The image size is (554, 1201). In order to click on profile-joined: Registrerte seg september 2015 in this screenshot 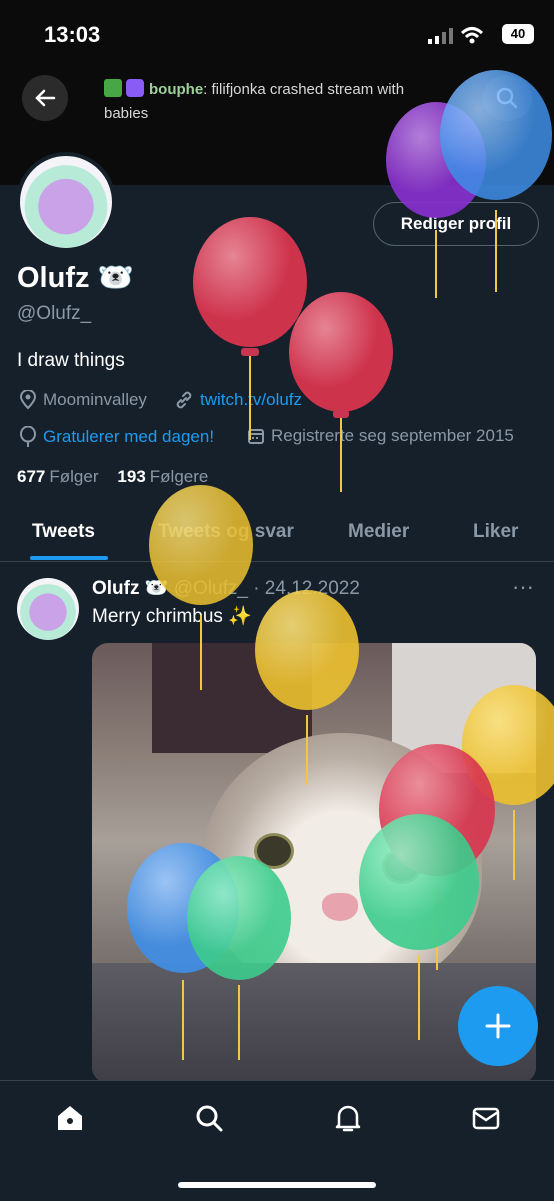, I will do `click(380, 436)`.